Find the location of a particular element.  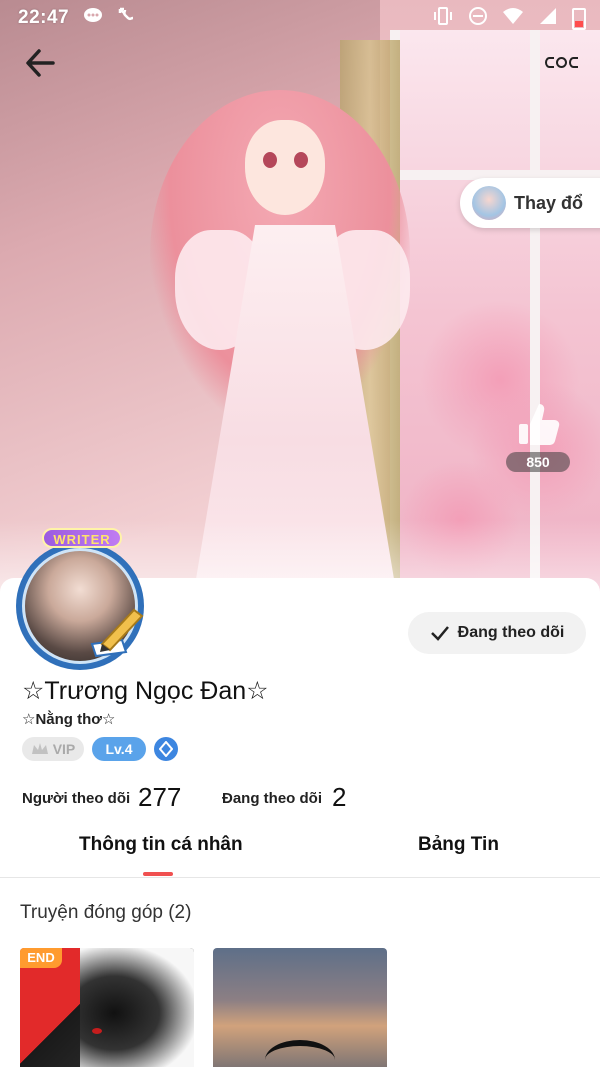

like-button: 850 is located at coordinates (538, 437).